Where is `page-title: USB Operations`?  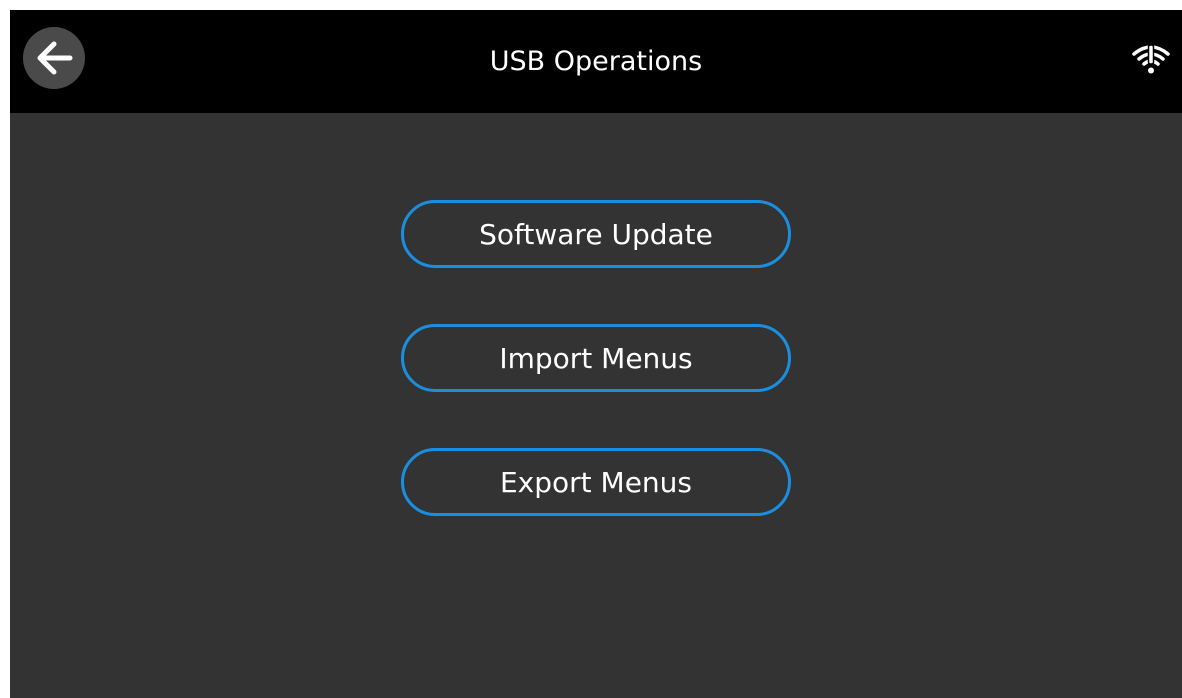 page-title: USB Operations is located at coordinates (596, 61).